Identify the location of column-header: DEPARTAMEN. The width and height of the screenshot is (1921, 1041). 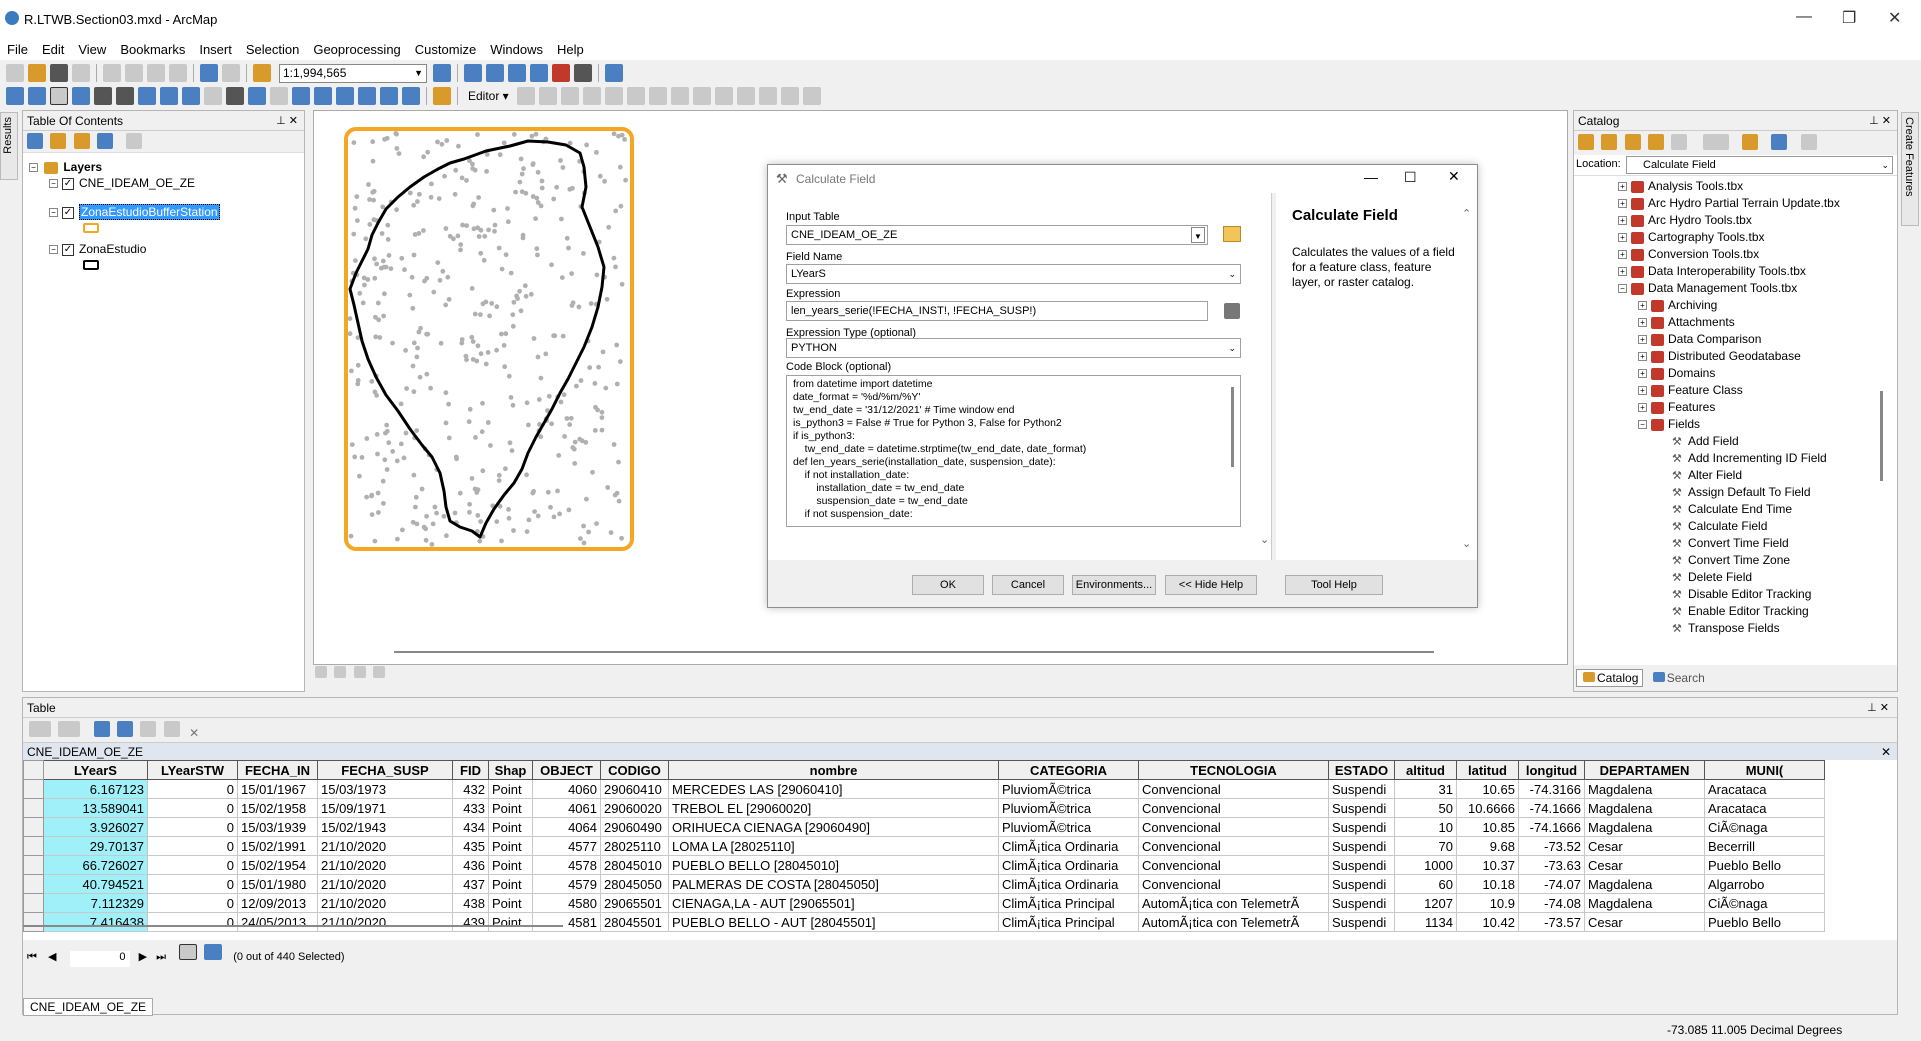
(1644, 770).